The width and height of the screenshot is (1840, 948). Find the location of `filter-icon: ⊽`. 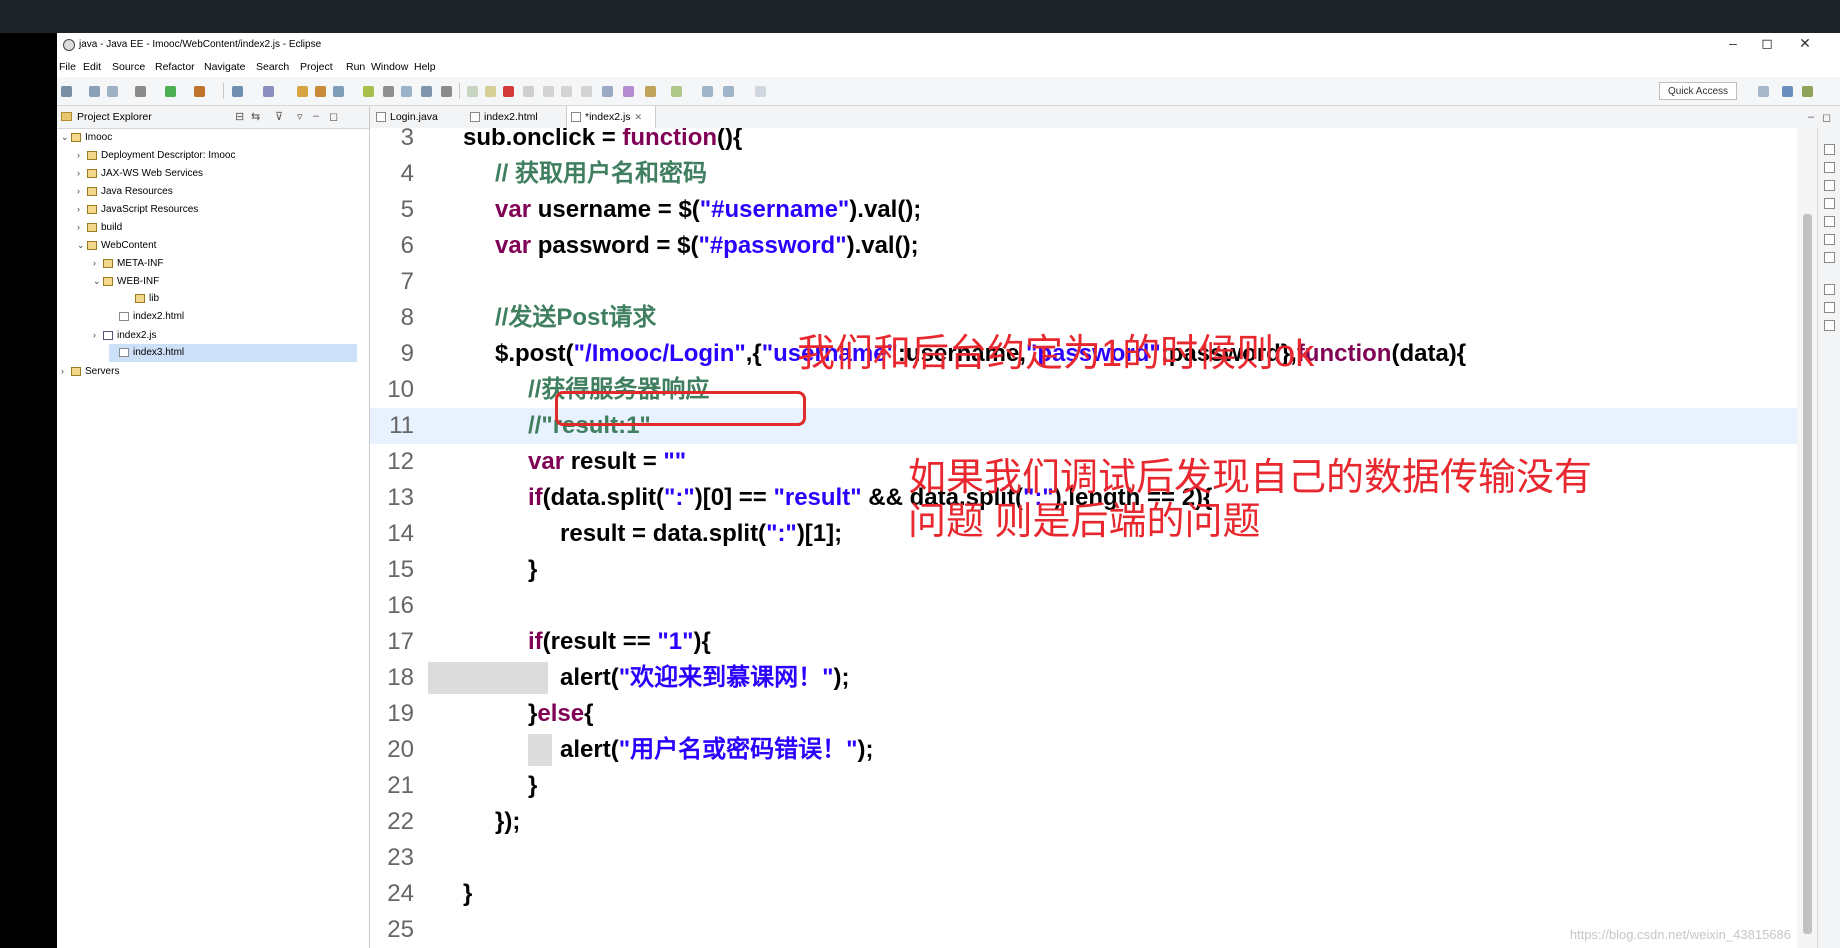

filter-icon: ⊽ is located at coordinates (279, 116).